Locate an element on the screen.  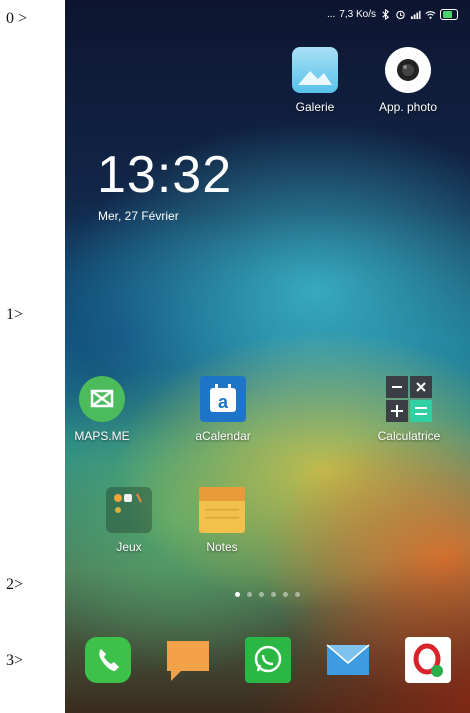
phone-app-icon is located at coordinates (108, 660).